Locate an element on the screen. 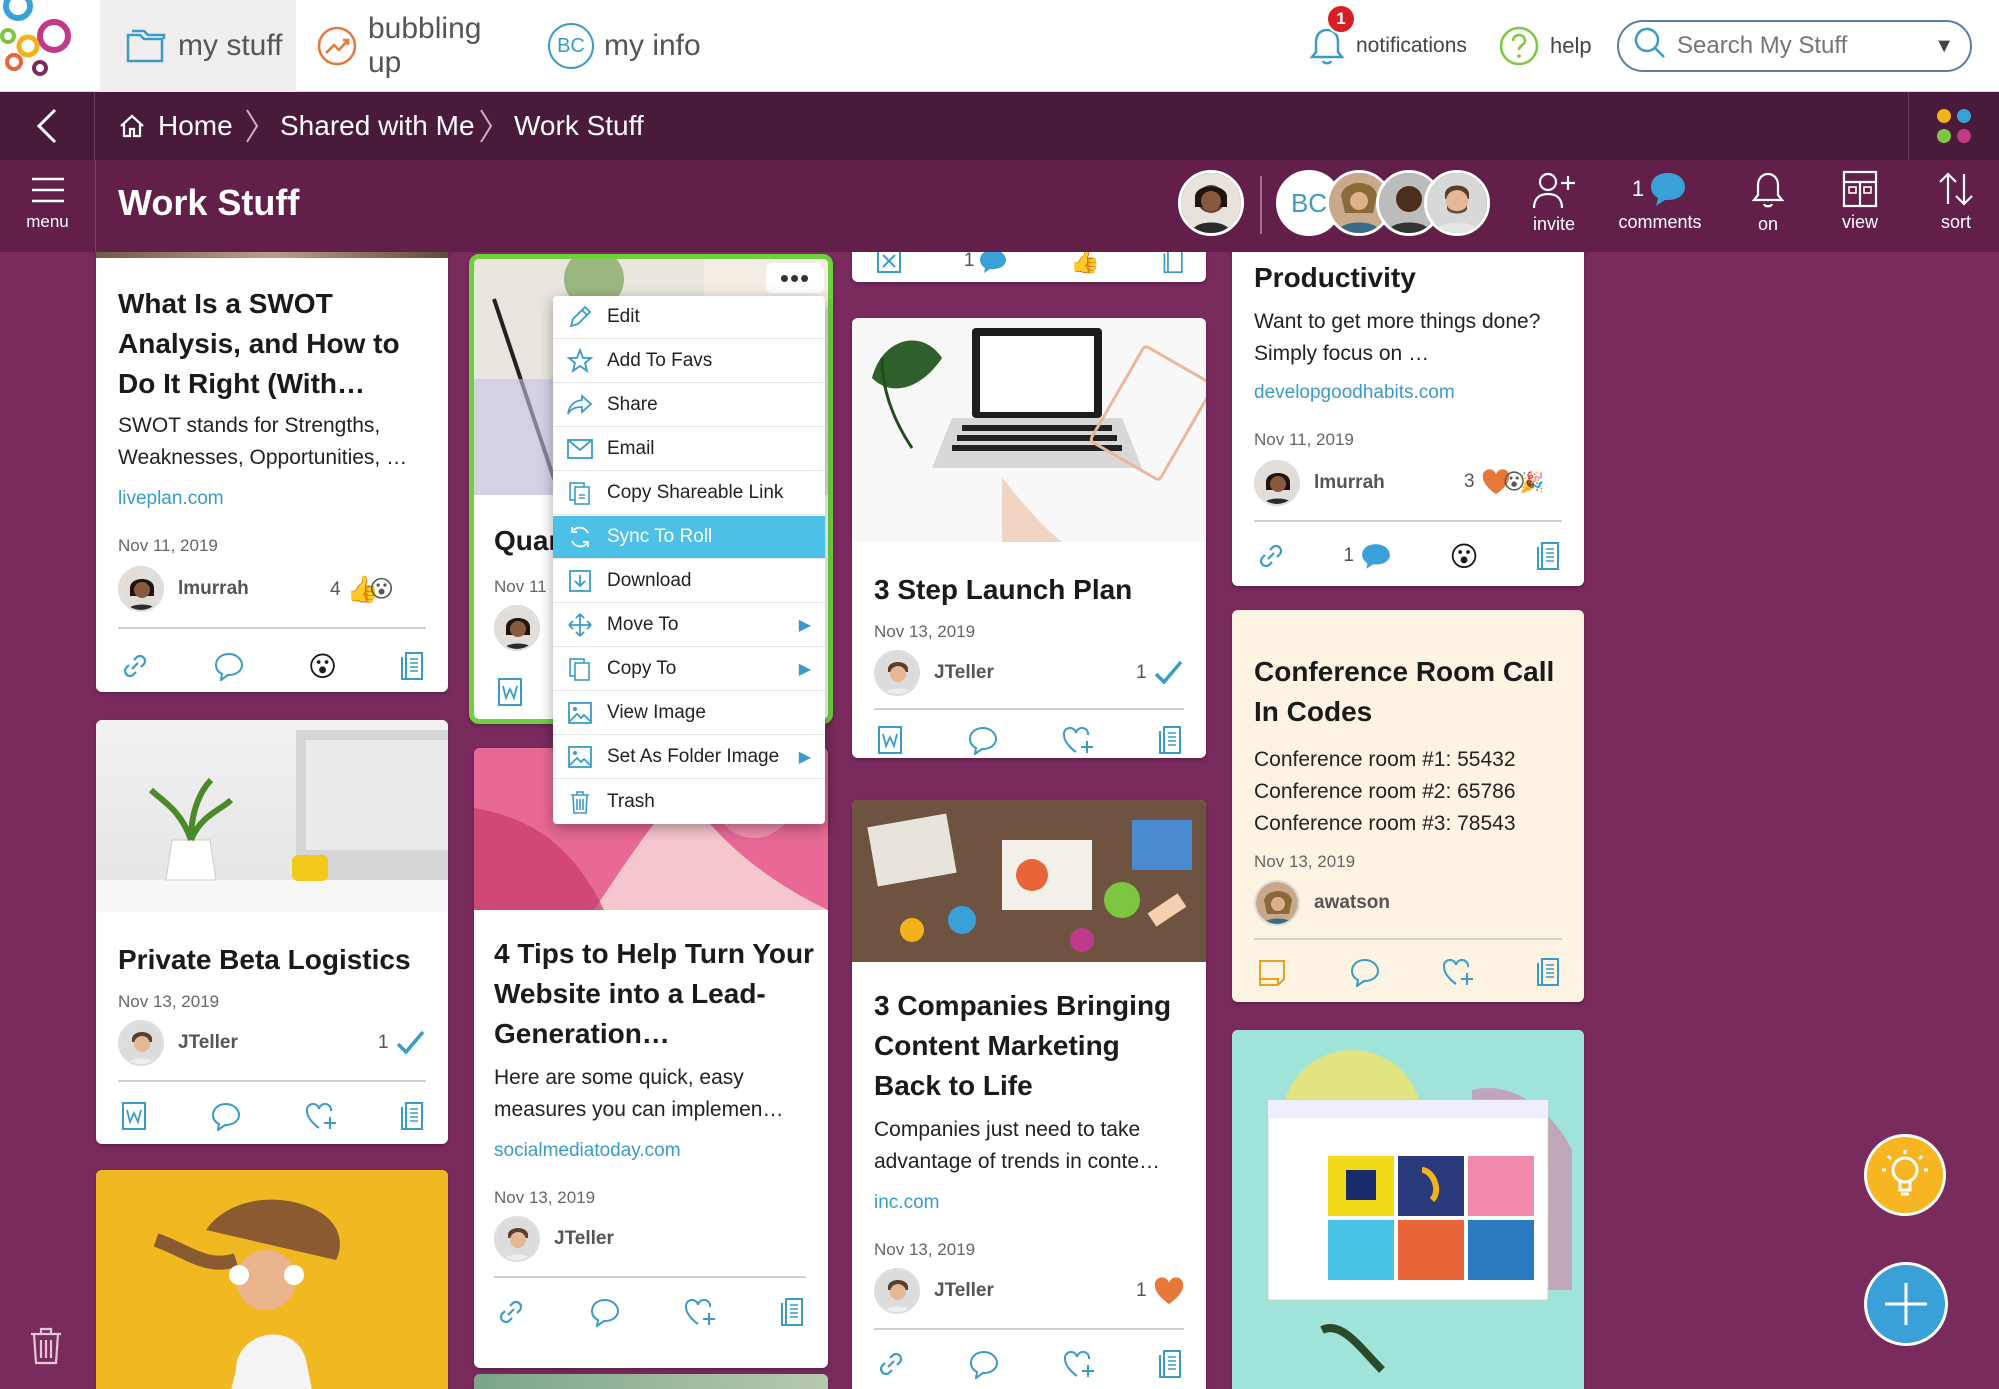 Image resolution: width=1999 pixels, height=1389 pixels. tab-my-info: BC my info is located at coordinates (638, 46).